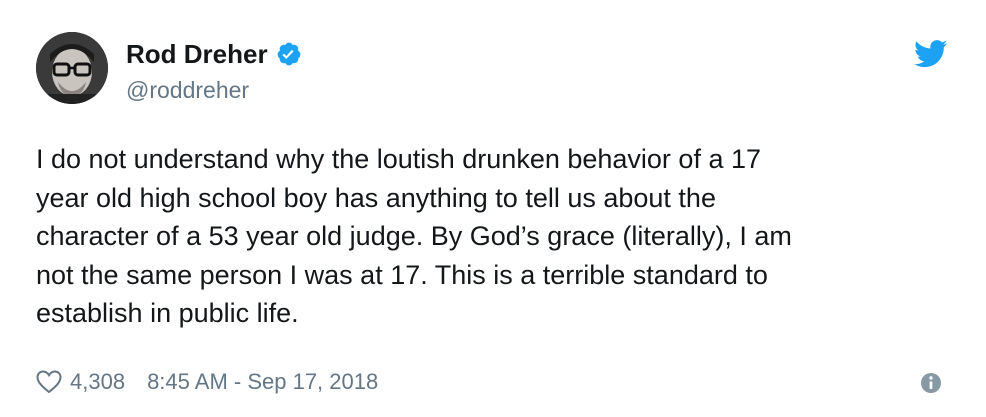  What do you see at coordinates (49, 382) in the screenshot?
I see `heart-icon` at bounding box center [49, 382].